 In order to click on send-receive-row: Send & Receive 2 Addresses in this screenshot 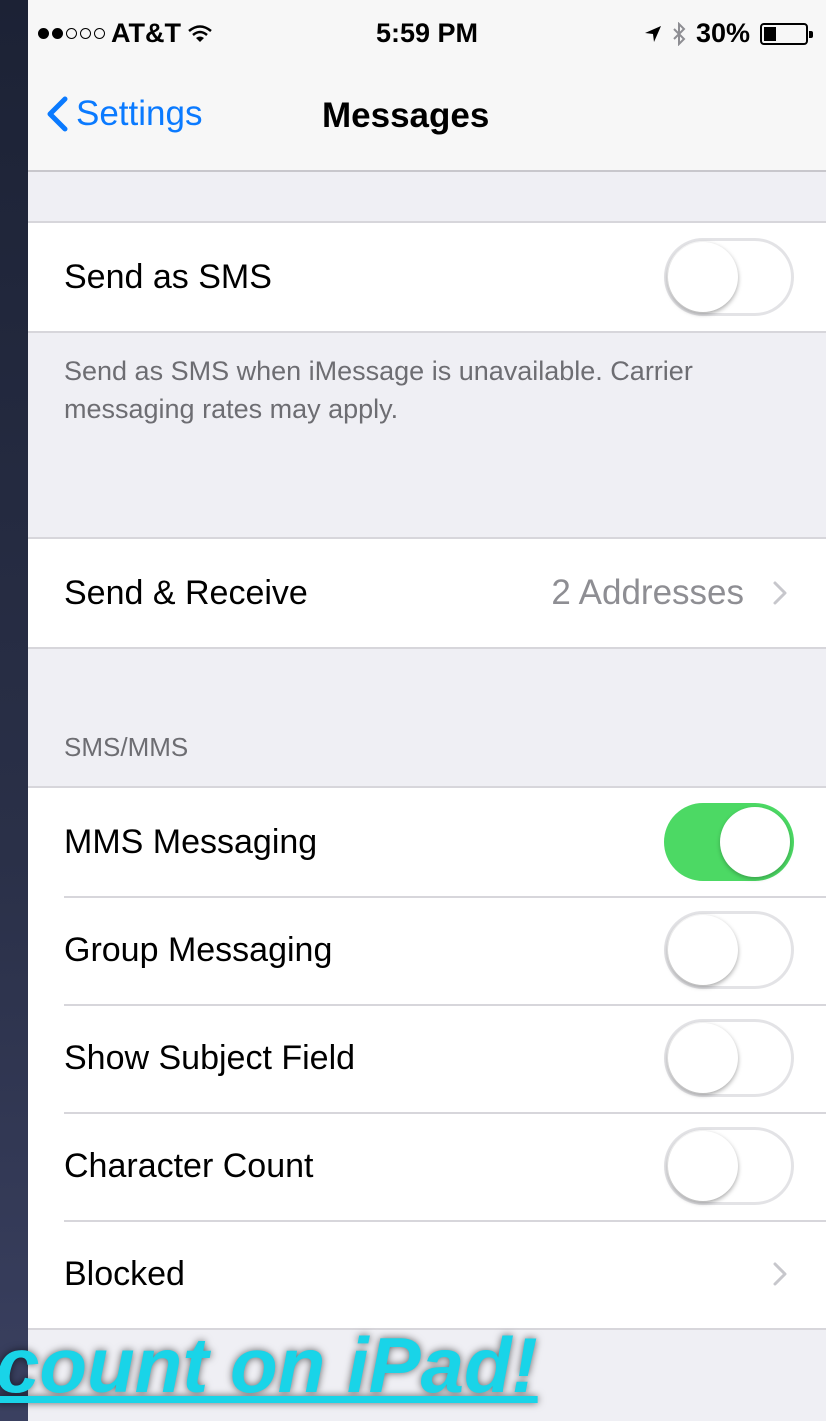, I will do `click(427, 593)`.